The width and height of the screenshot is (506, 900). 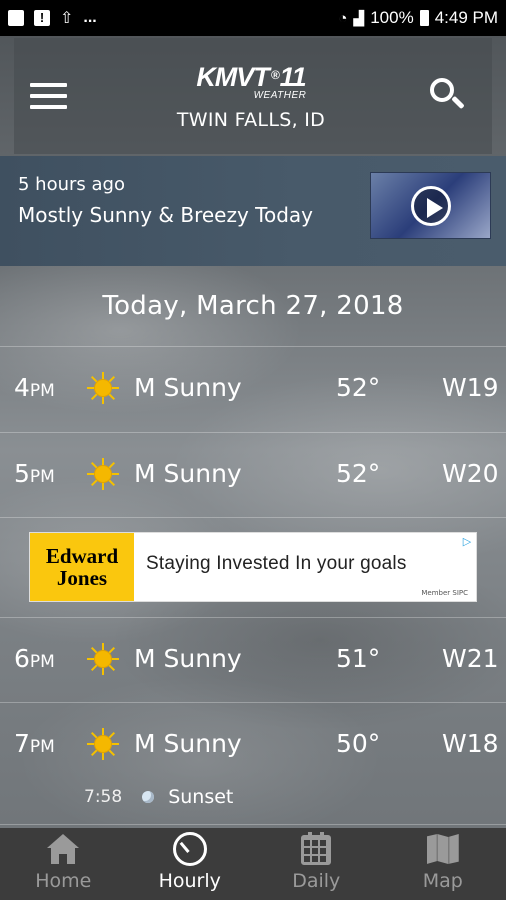 I want to click on alert-icon: !, so click(x=42, y=18).